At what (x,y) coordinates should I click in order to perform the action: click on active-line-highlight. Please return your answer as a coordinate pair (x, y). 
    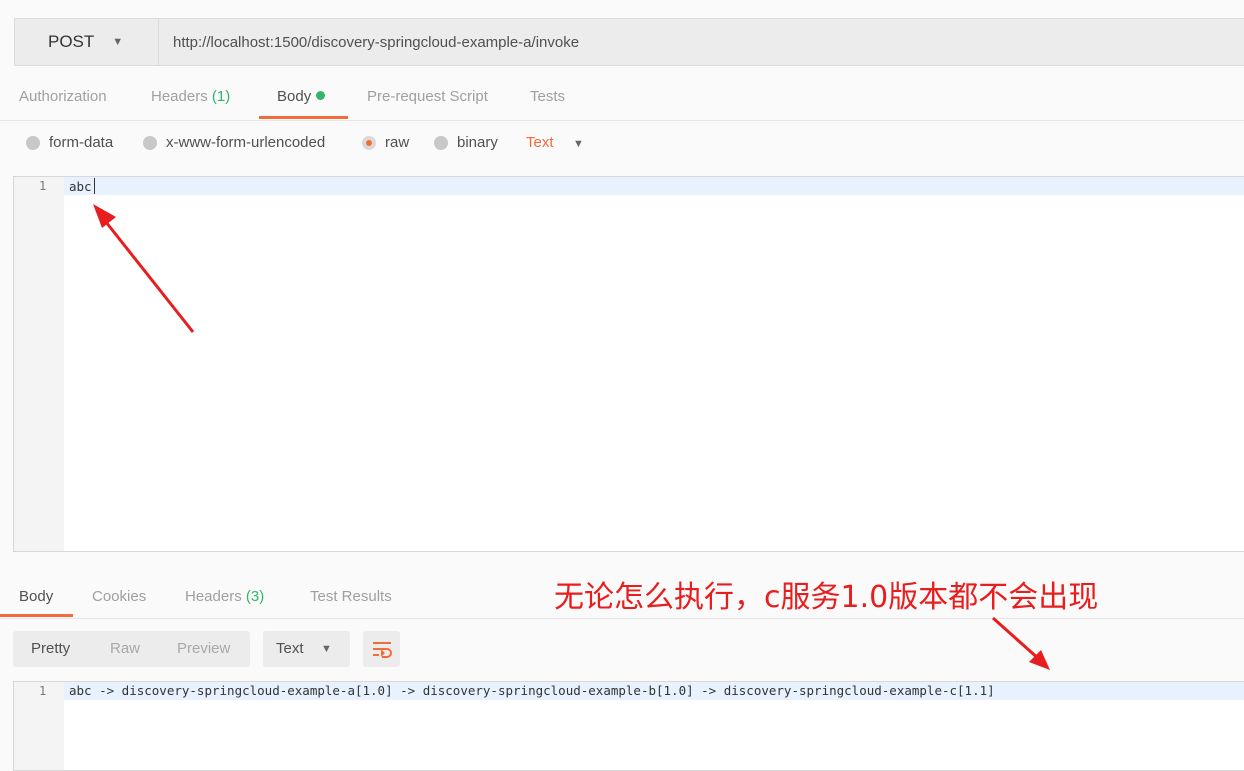
    Looking at the image, I should click on (654, 186).